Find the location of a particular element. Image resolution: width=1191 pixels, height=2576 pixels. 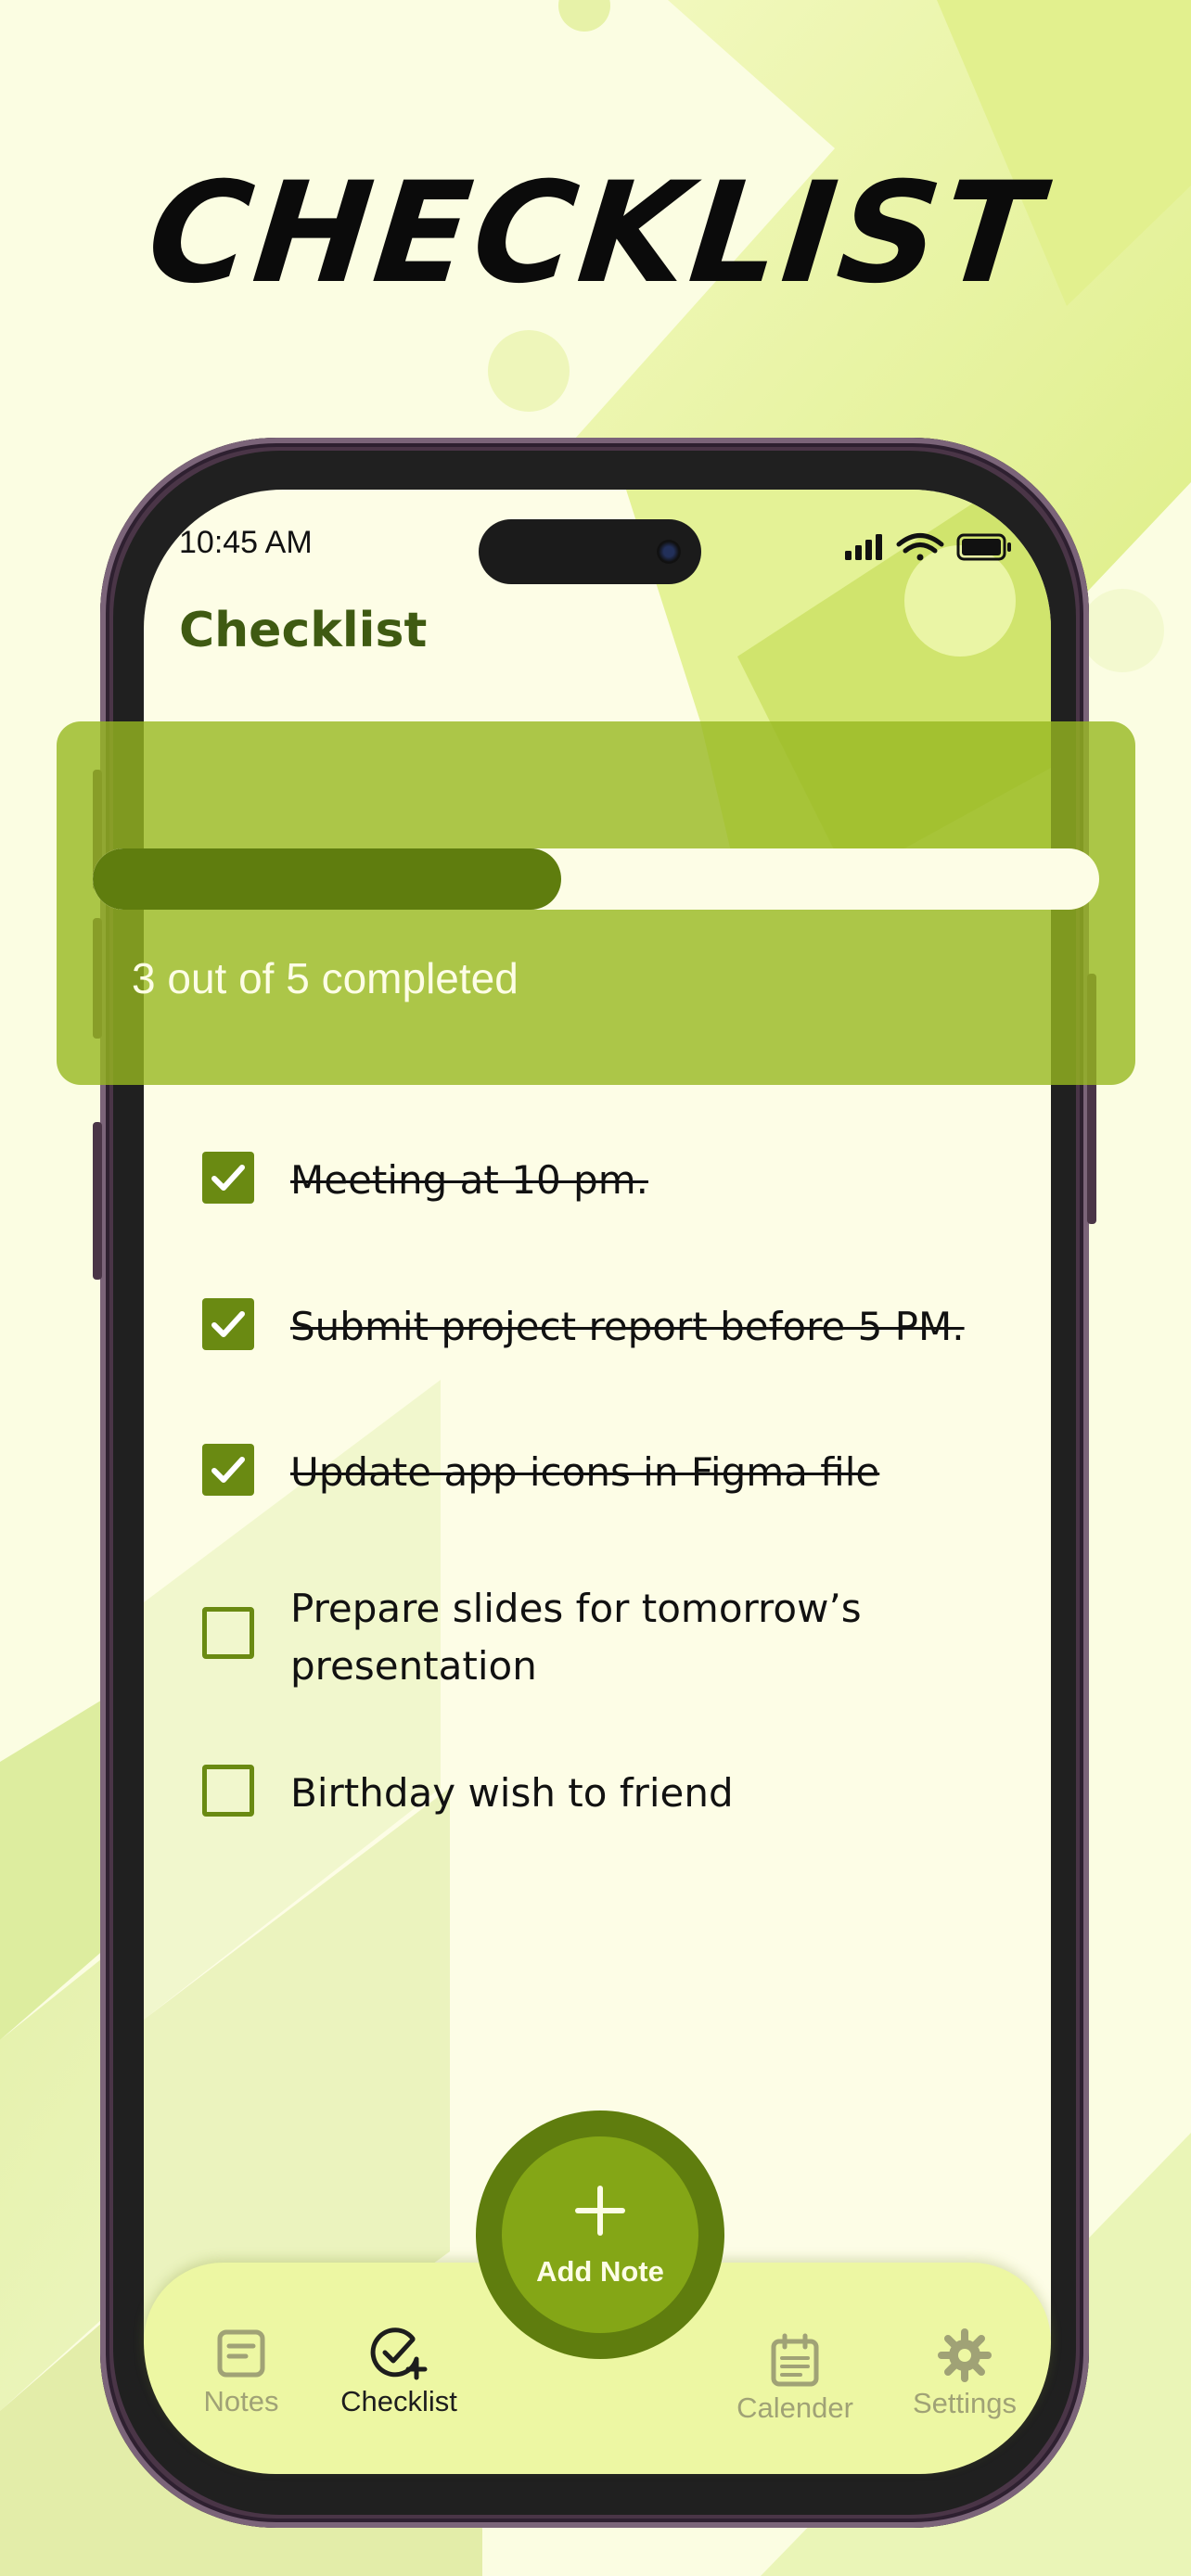

notes-icon is located at coordinates (241, 2353).